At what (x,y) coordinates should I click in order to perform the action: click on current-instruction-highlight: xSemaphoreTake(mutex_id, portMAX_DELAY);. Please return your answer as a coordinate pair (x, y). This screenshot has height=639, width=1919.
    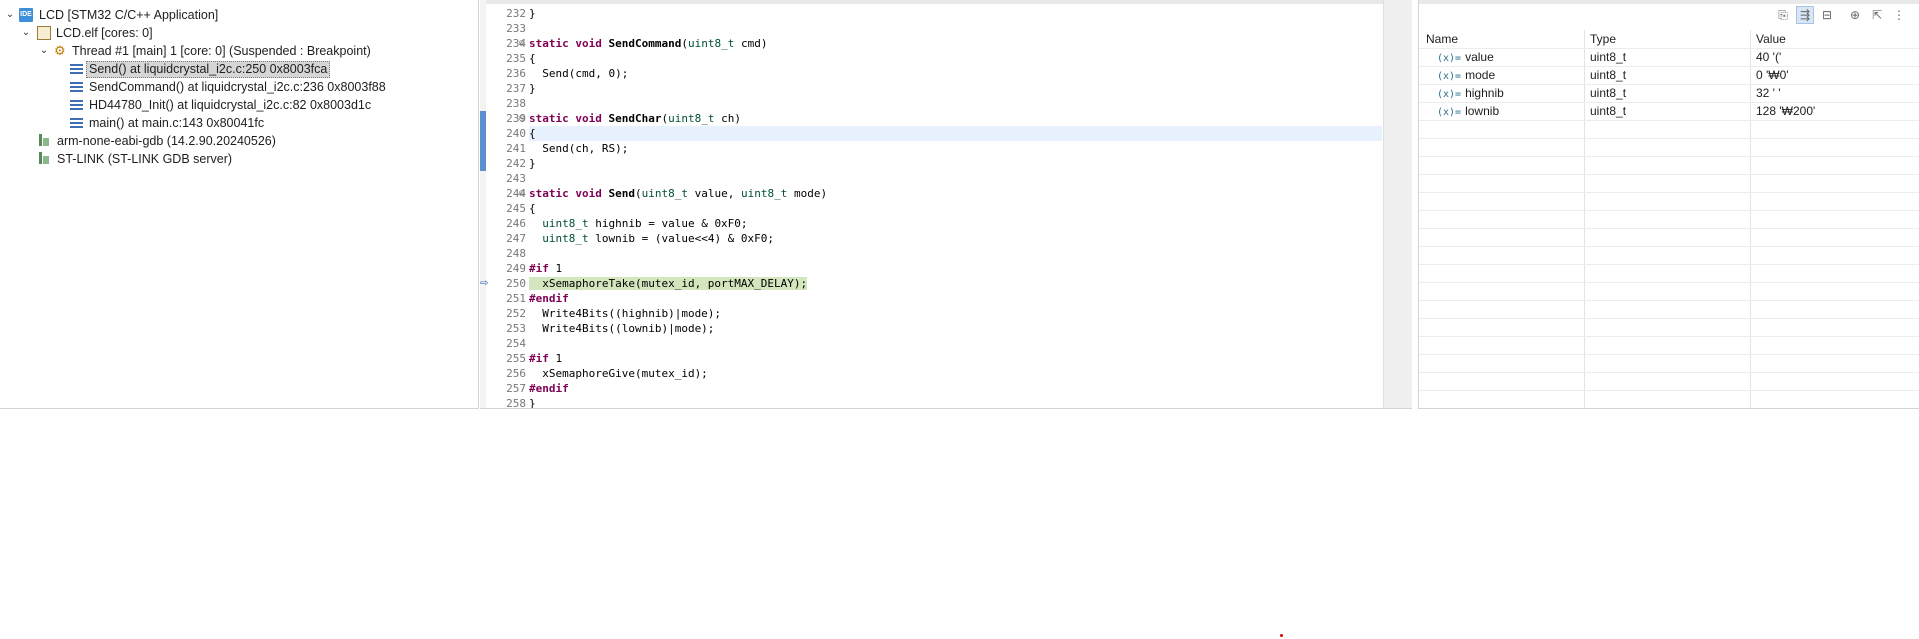
    Looking at the image, I should click on (668, 283).